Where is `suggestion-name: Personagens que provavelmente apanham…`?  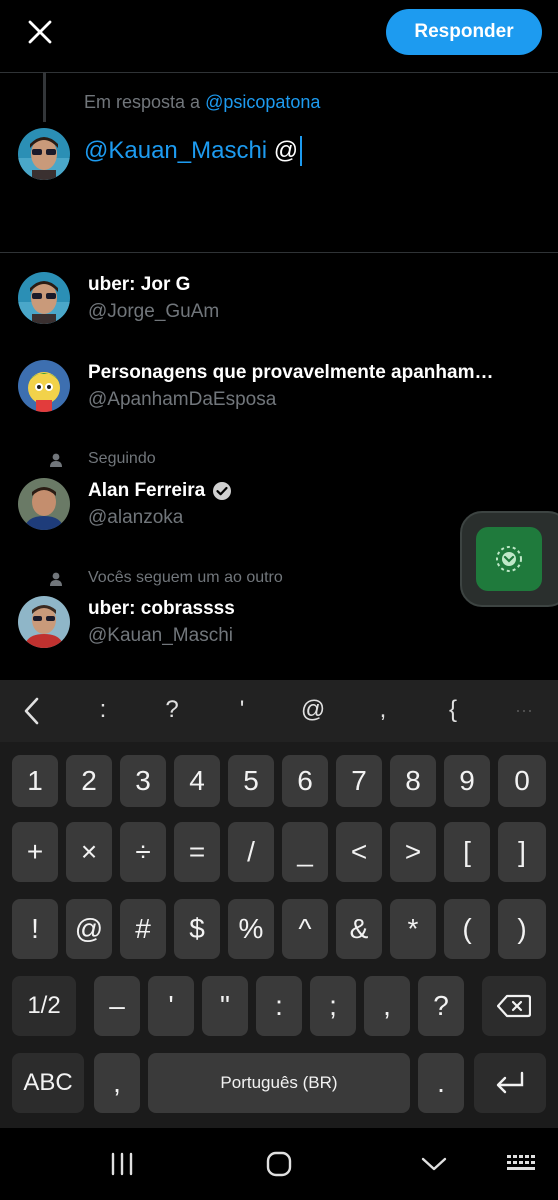 suggestion-name: Personagens que provavelmente apanham… is located at coordinates (291, 372).